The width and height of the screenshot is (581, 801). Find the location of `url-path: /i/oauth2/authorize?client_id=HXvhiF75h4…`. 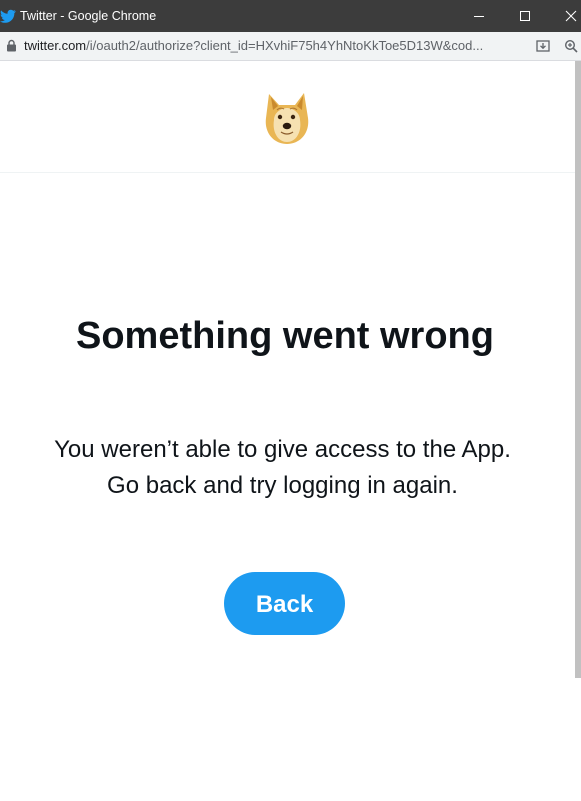

url-path: /i/oauth2/authorize?client_id=HXvhiF75h4… is located at coordinates (285, 45).